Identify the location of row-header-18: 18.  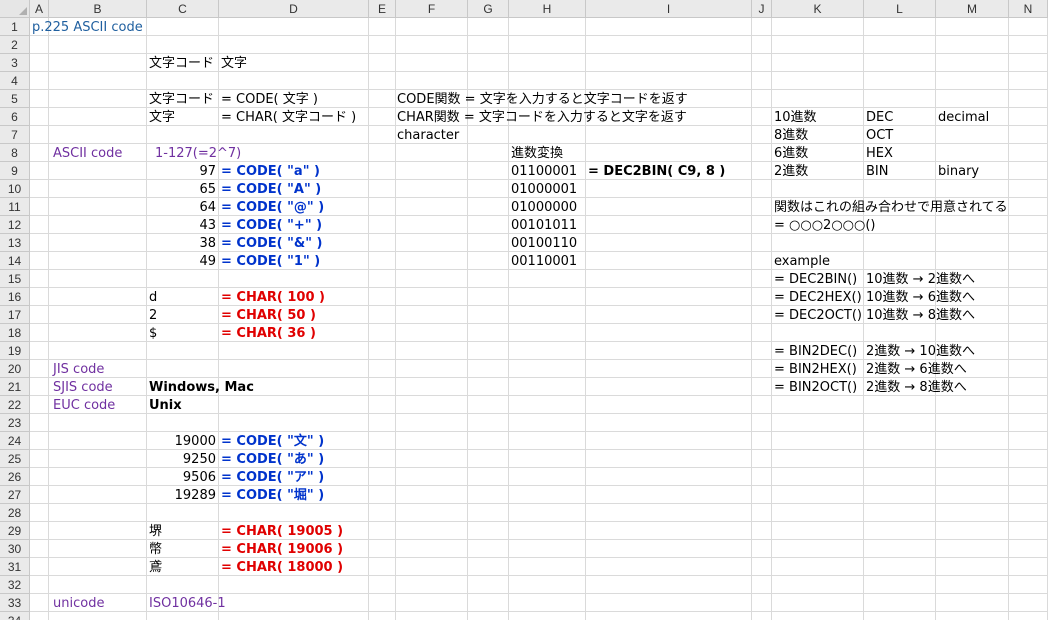
(15, 333).